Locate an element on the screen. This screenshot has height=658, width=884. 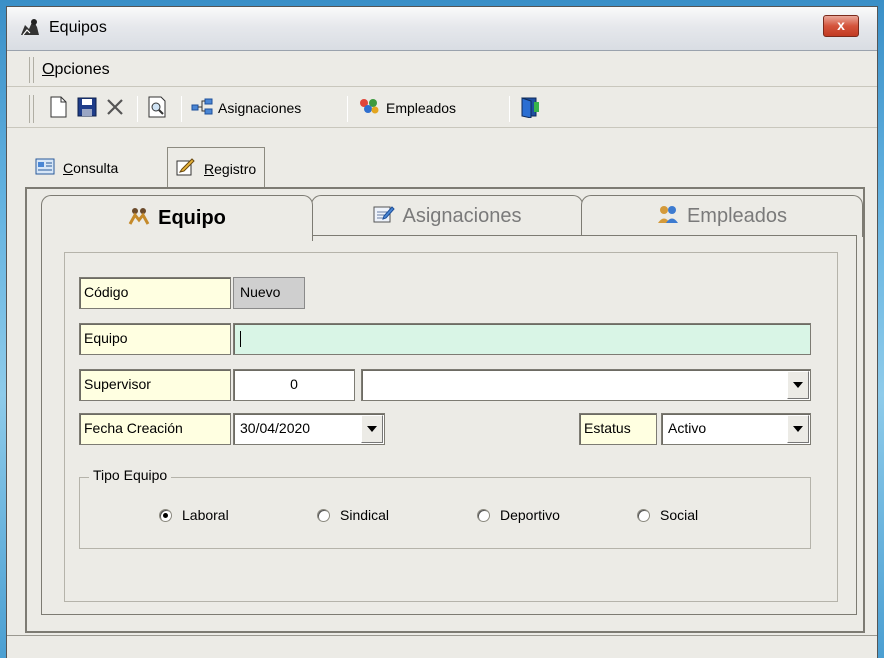
date-dropdown-button is located at coordinates (372, 429).